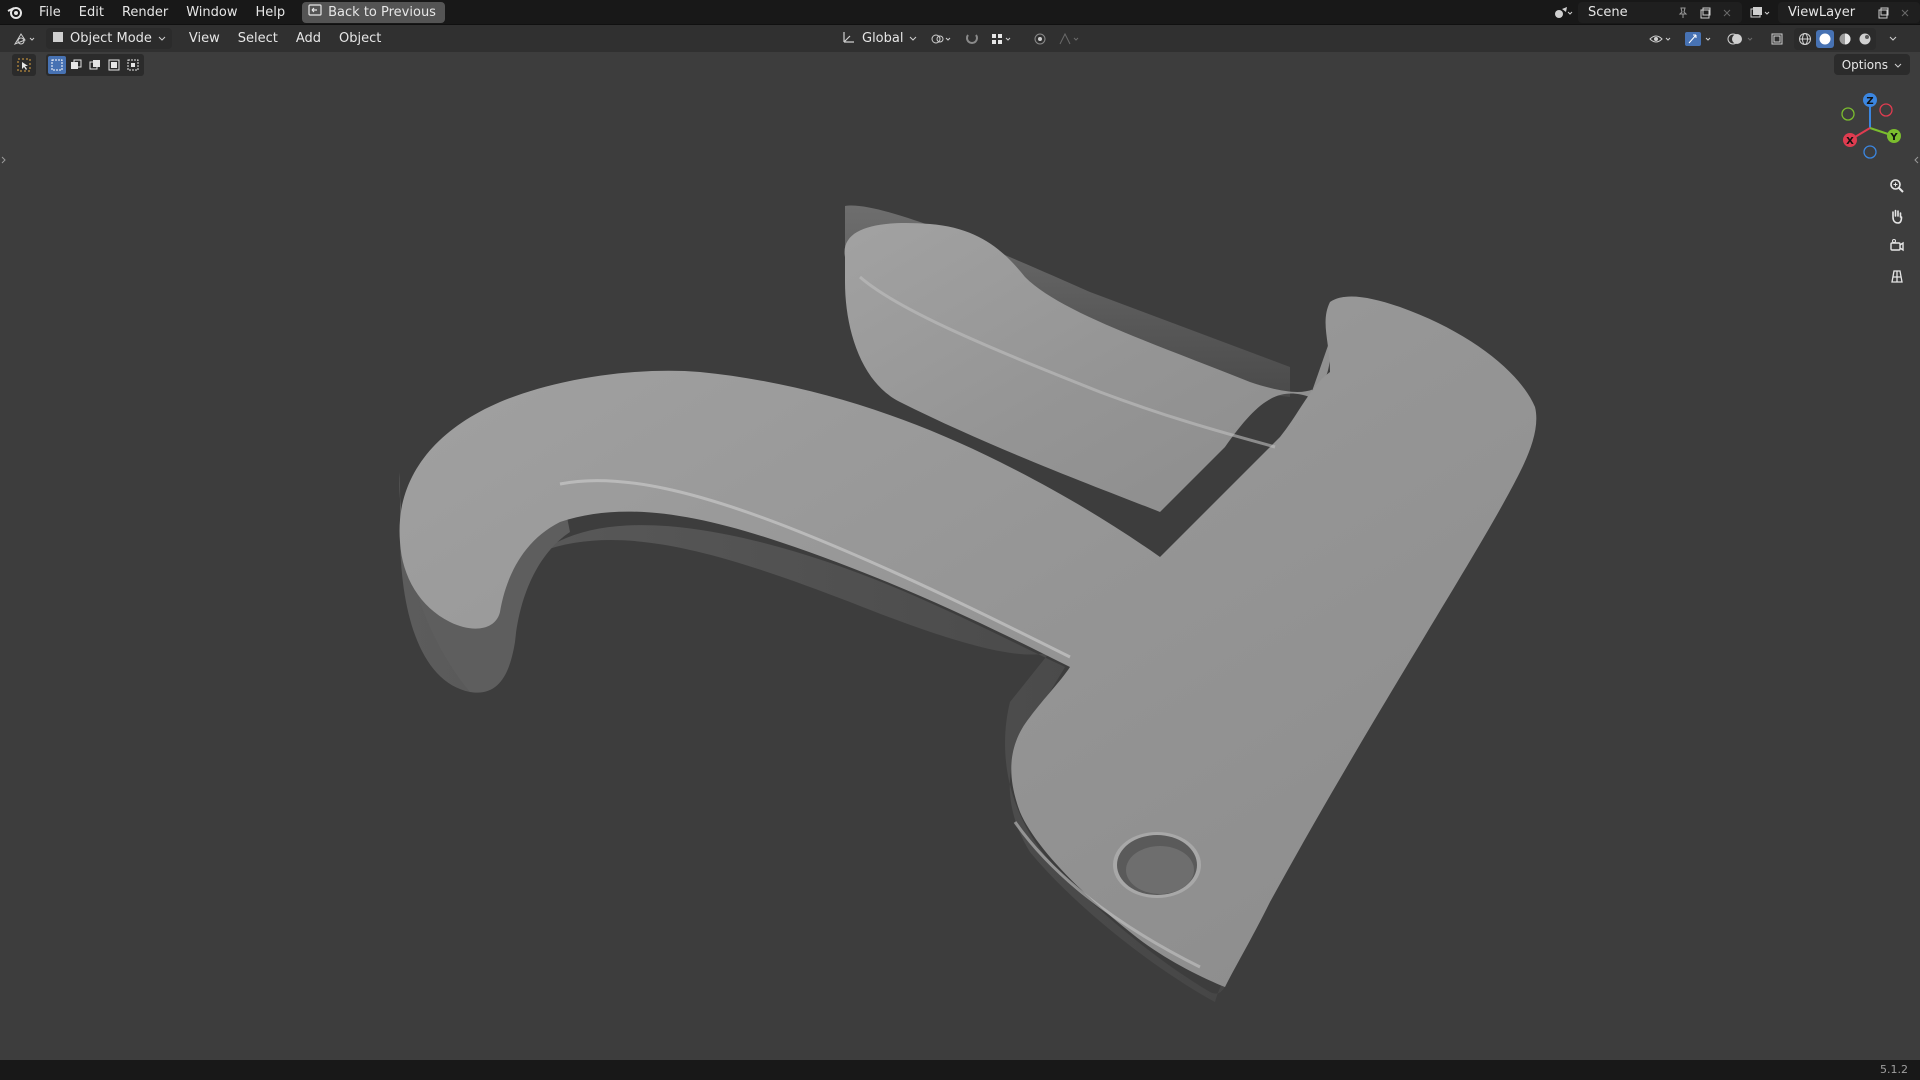 Image resolution: width=1920 pixels, height=1080 pixels. Describe the element at coordinates (1563, 12) in the screenshot. I see `scene-selector-icon` at that location.